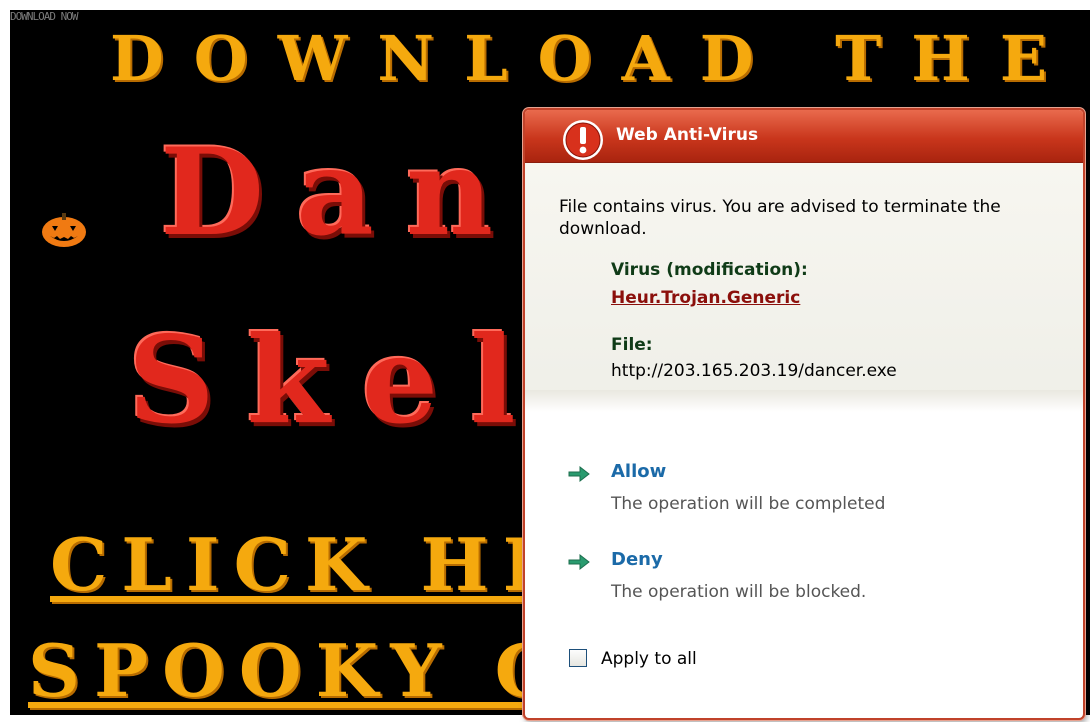 The image size is (1090, 722). What do you see at coordinates (632, 345) in the screenshot?
I see `file-label: File:` at bounding box center [632, 345].